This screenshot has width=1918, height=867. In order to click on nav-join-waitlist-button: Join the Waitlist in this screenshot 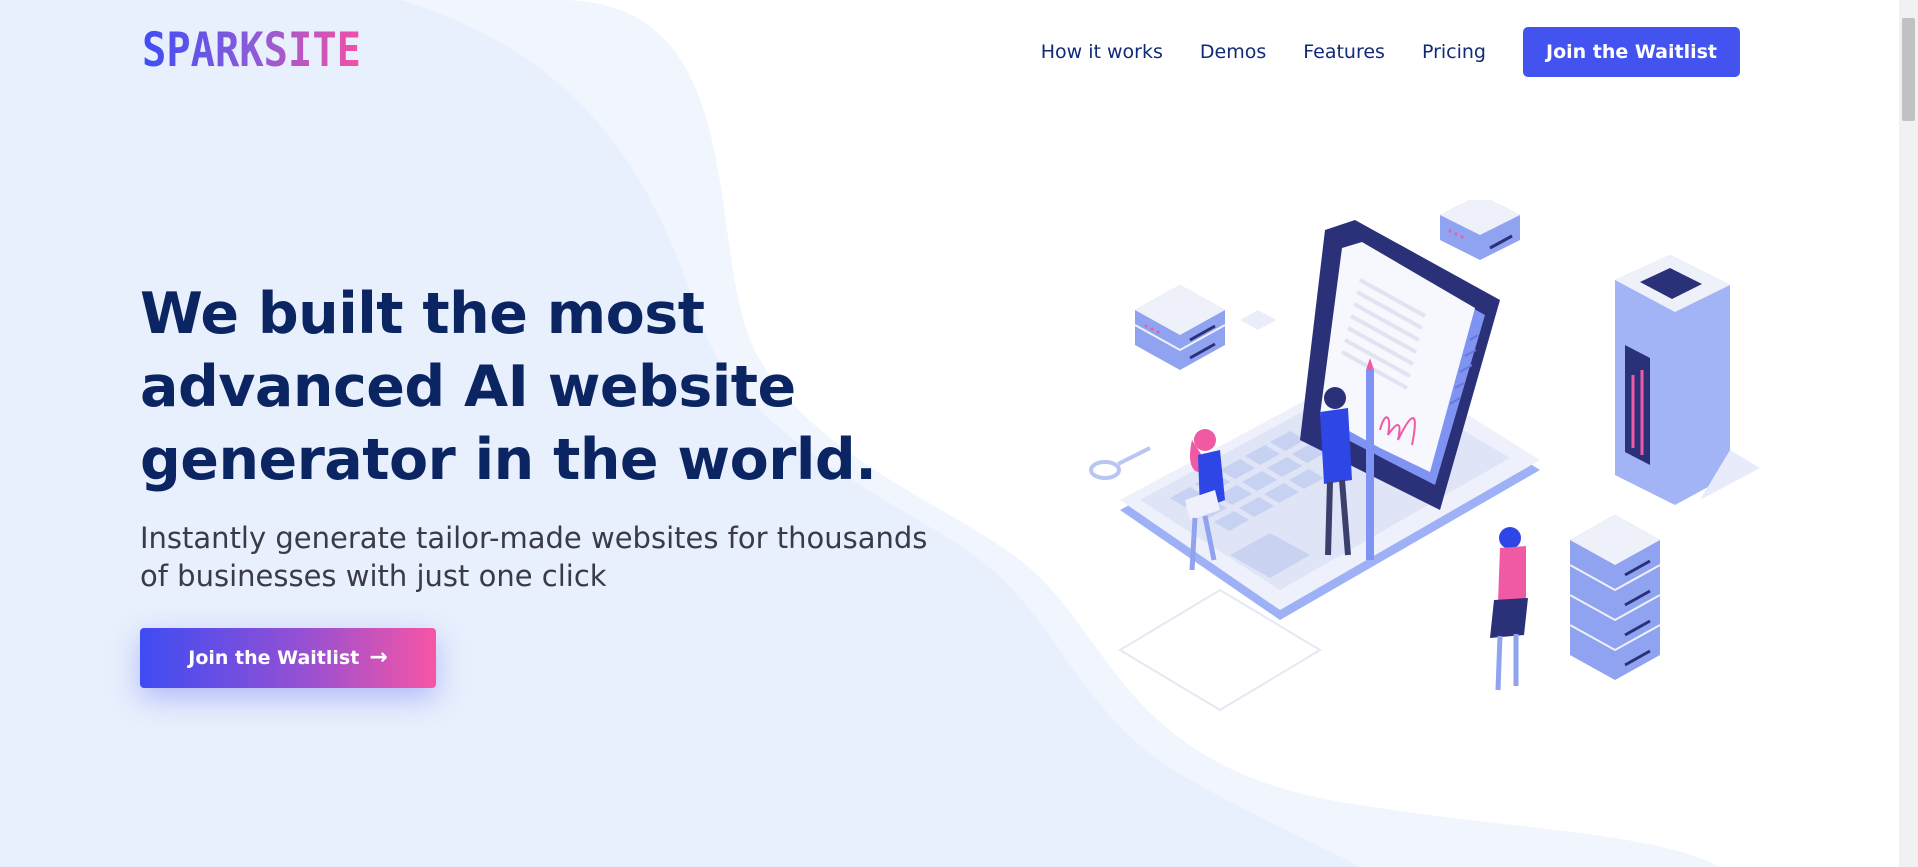, I will do `click(1631, 52)`.